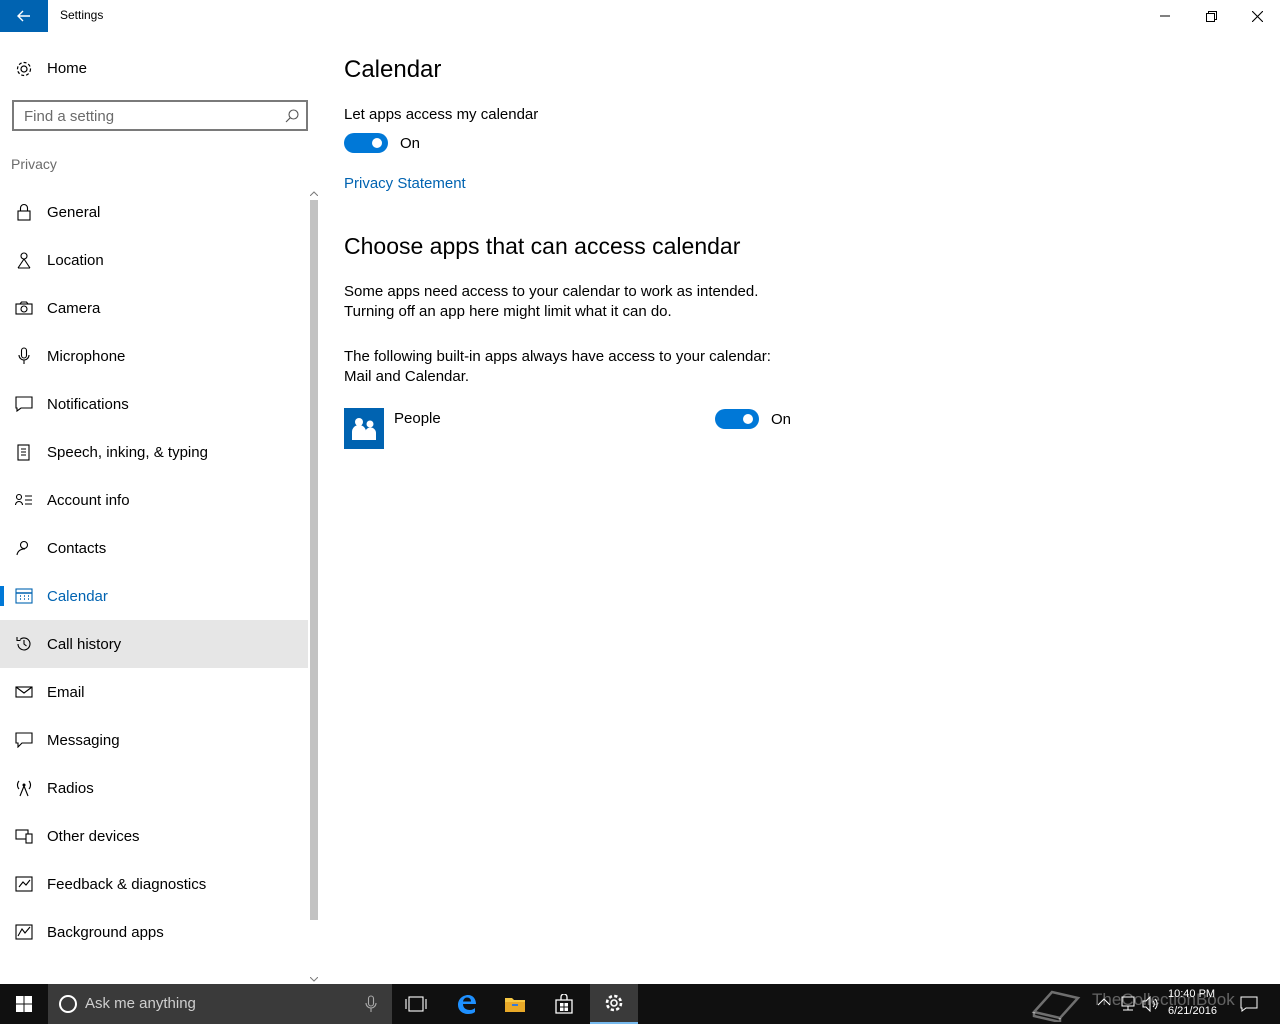 The image size is (1280, 1024). Describe the element at coordinates (154, 500) in the screenshot. I see `sidebar-item-account-info: Account info` at that location.